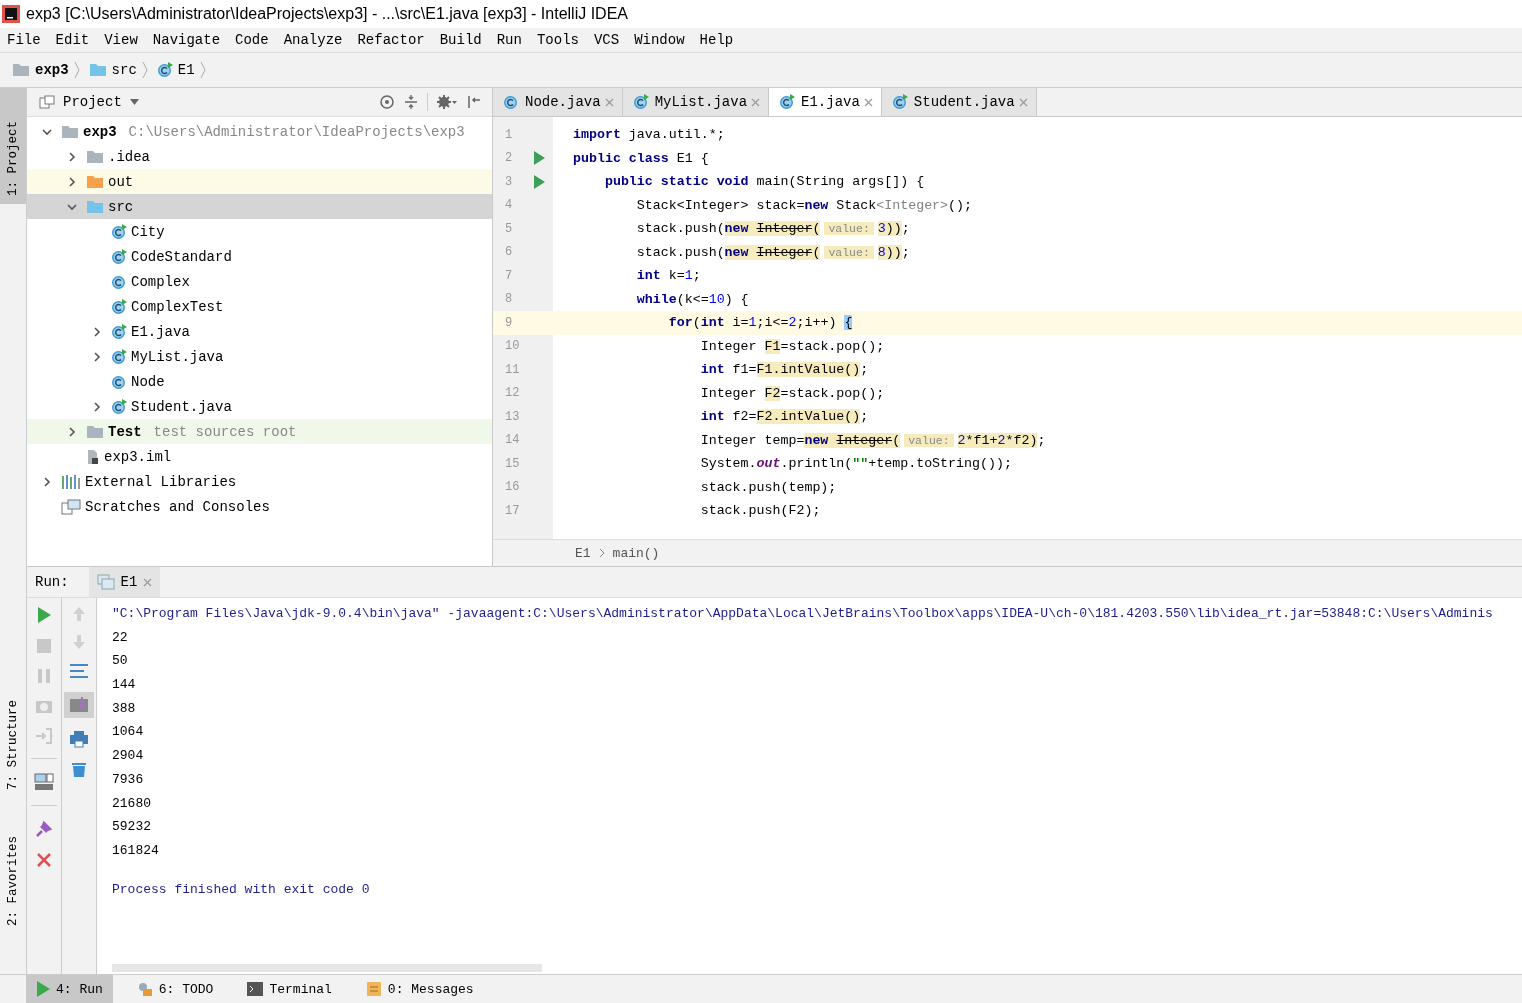 This screenshot has height=1003, width=1522. I want to click on tree-item: City, so click(259, 231).